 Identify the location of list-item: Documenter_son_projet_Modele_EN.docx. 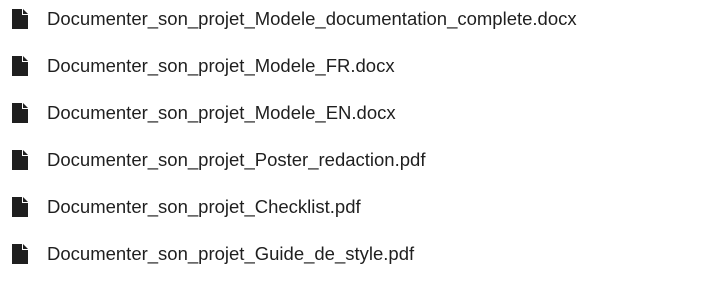
(204, 113).